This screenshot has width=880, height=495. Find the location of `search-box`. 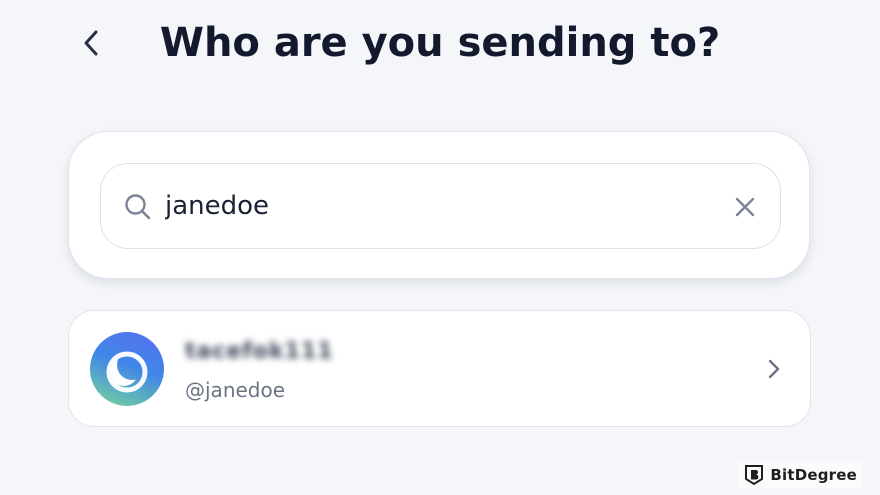

search-box is located at coordinates (440, 206).